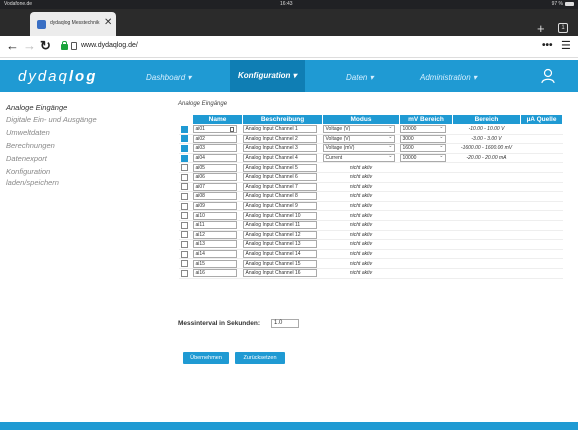 The image size is (578, 430). I want to click on page-info-icon, so click(74, 46).